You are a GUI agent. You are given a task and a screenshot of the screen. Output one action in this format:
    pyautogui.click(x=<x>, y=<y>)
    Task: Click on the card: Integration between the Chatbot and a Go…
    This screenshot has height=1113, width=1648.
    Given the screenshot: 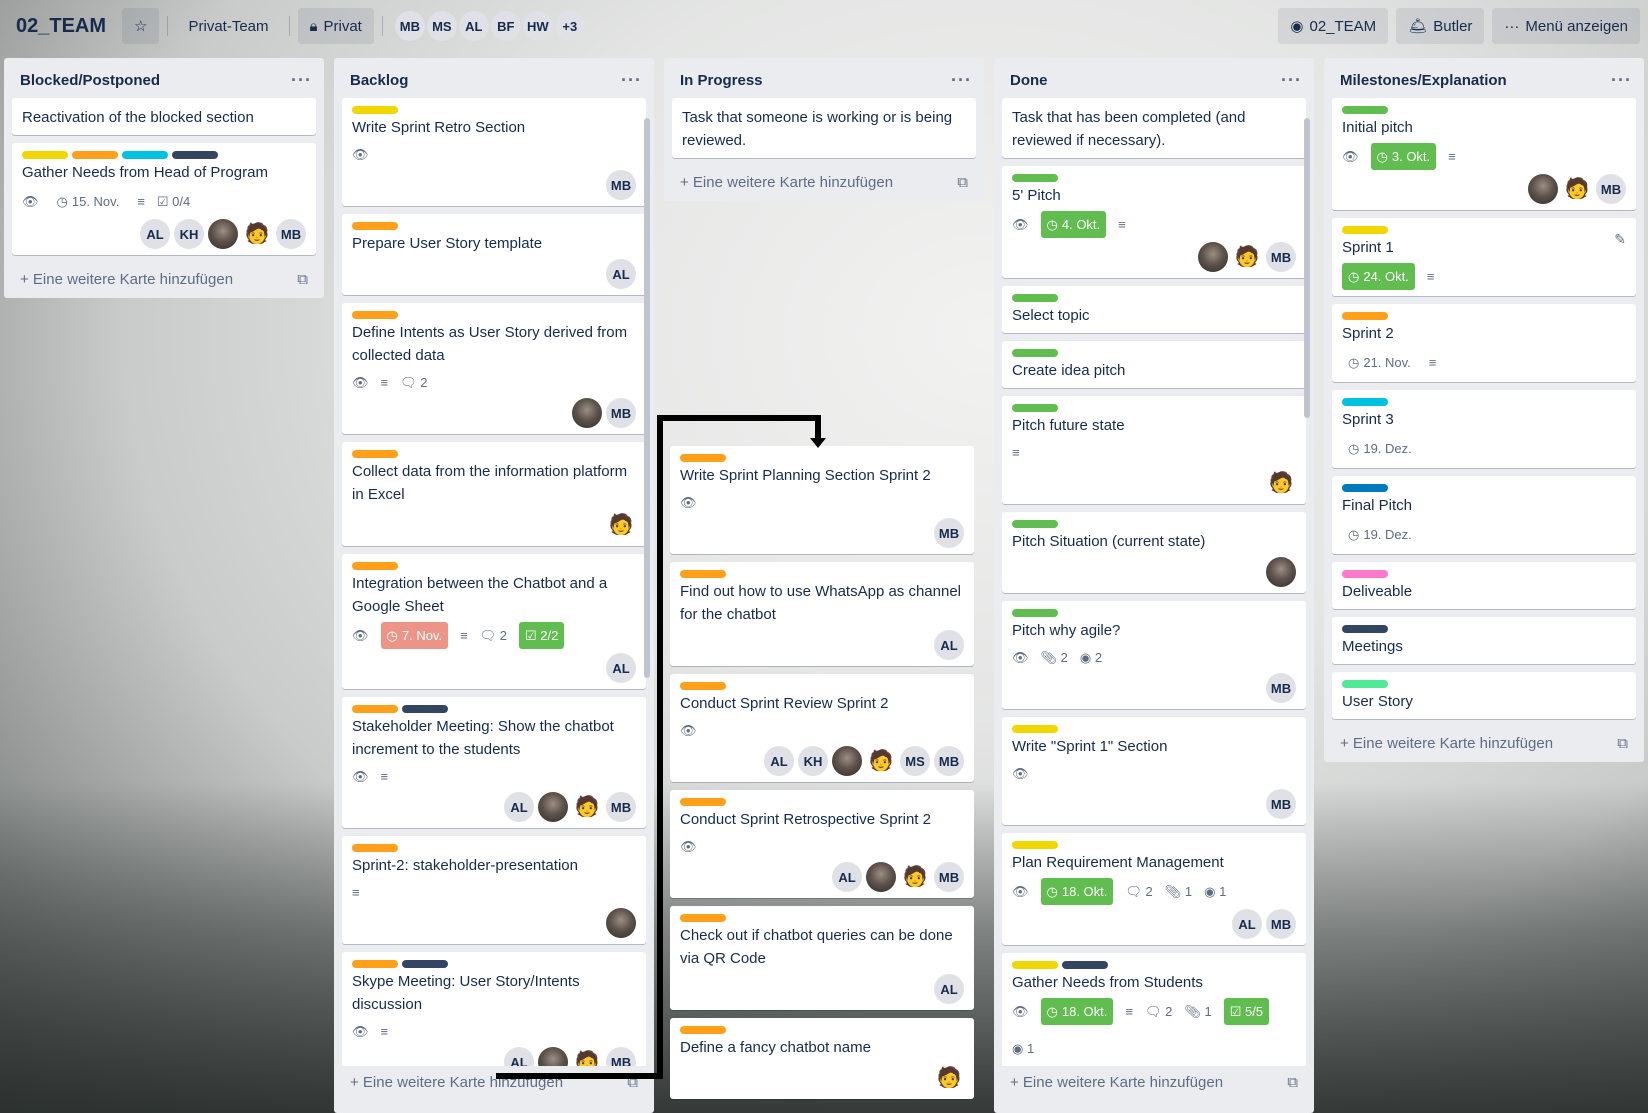 What is the action you would take?
    pyautogui.click(x=494, y=621)
    